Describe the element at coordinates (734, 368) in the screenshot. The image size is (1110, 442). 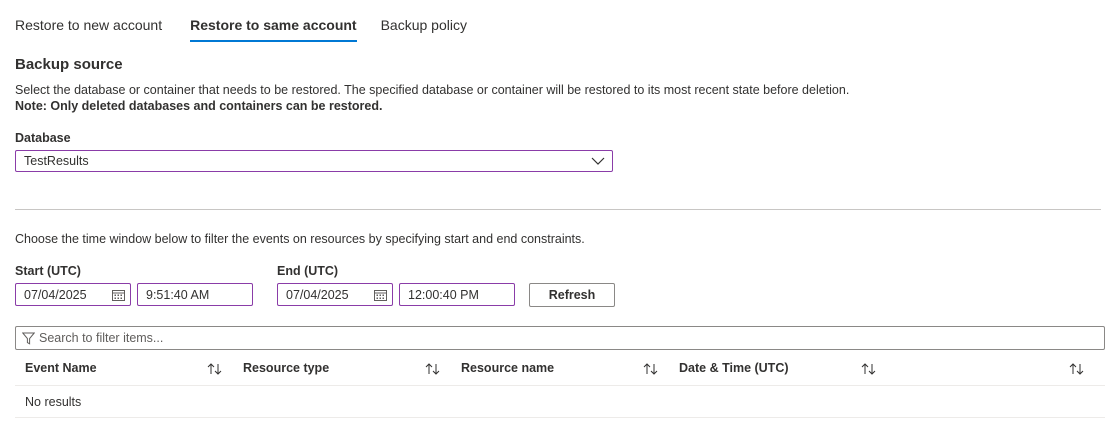
I see `column-header-date-time: Date & Time (UTC)` at that location.